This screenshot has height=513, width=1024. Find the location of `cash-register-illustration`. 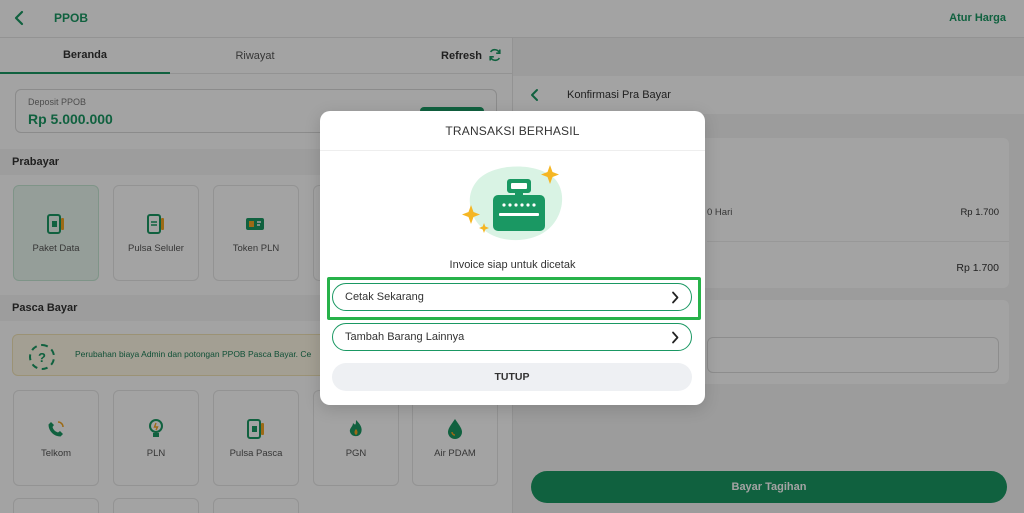

cash-register-illustration is located at coordinates (513, 203).